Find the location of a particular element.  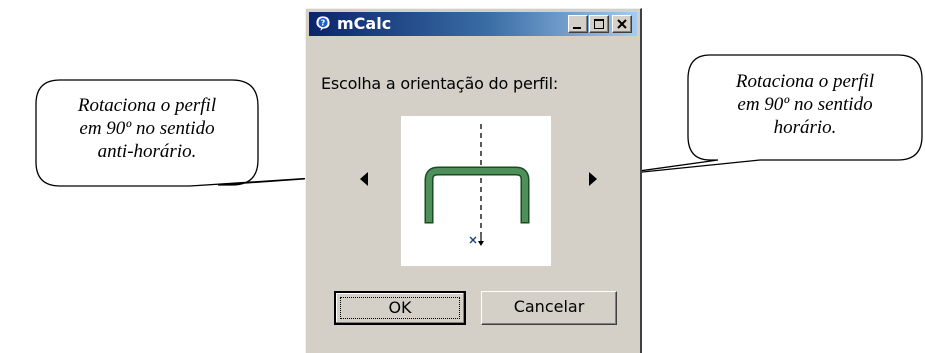

app-help-icon: ? is located at coordinates (323, 24).